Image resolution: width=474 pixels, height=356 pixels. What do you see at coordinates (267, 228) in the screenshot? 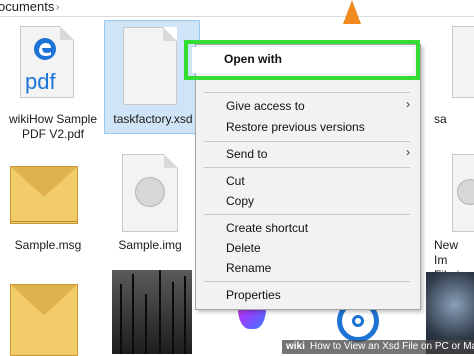
I see `menu-item-create-shortcut: Create shortcut` at bounding box center [267, 228].